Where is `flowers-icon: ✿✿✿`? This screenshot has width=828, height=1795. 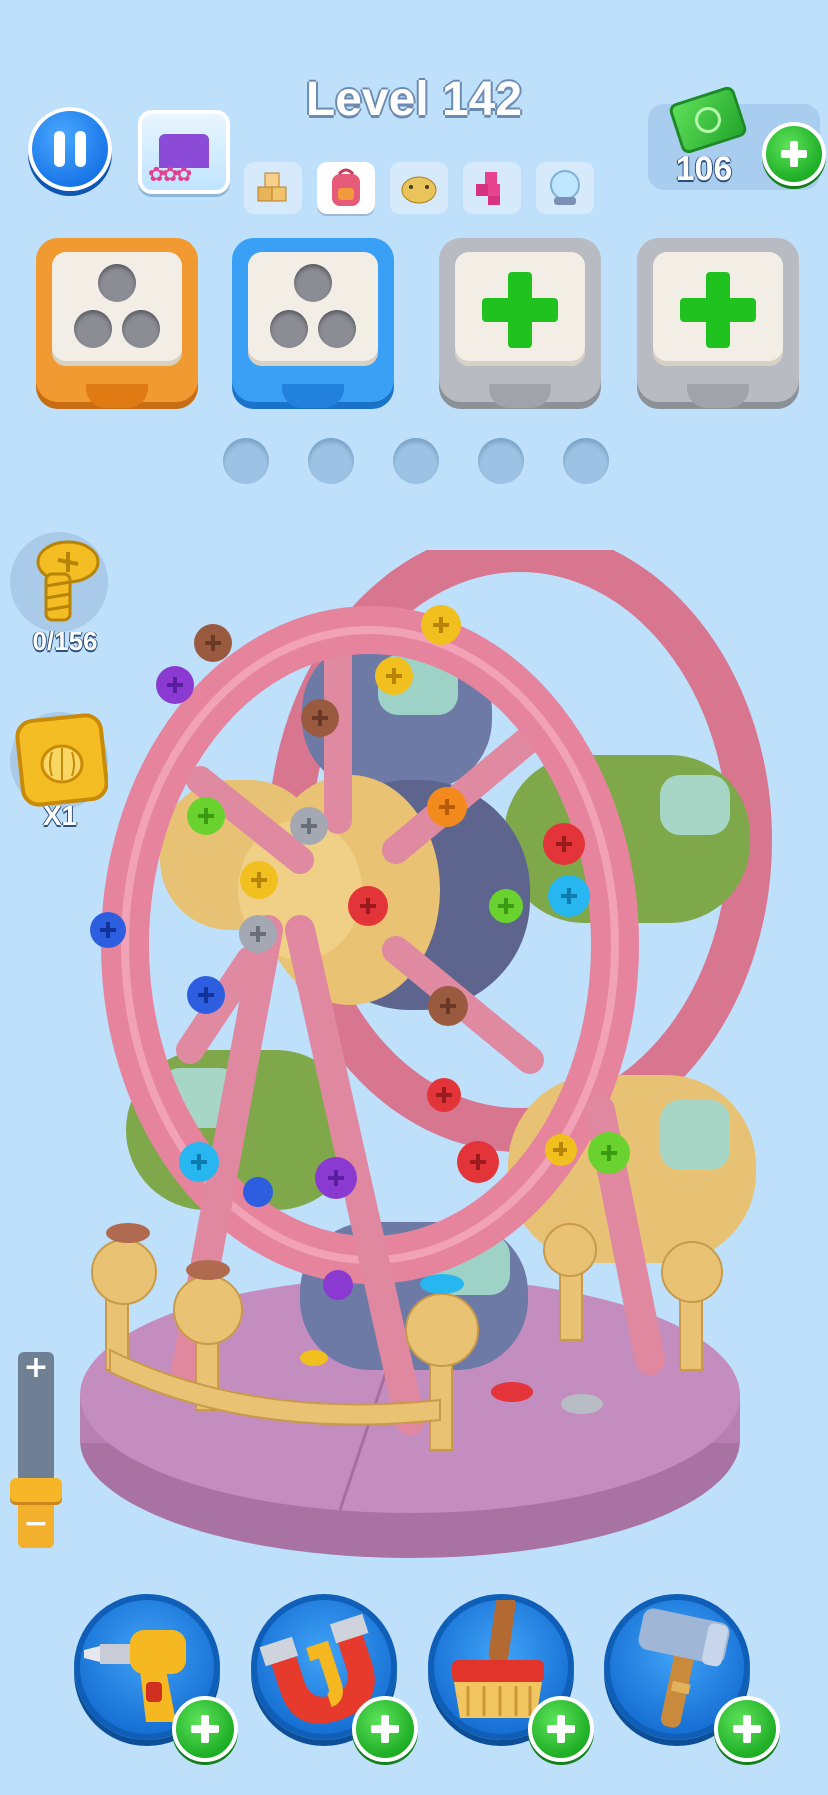 flowers-icon: ✿✿✿ is located at coordinates (170, 174).